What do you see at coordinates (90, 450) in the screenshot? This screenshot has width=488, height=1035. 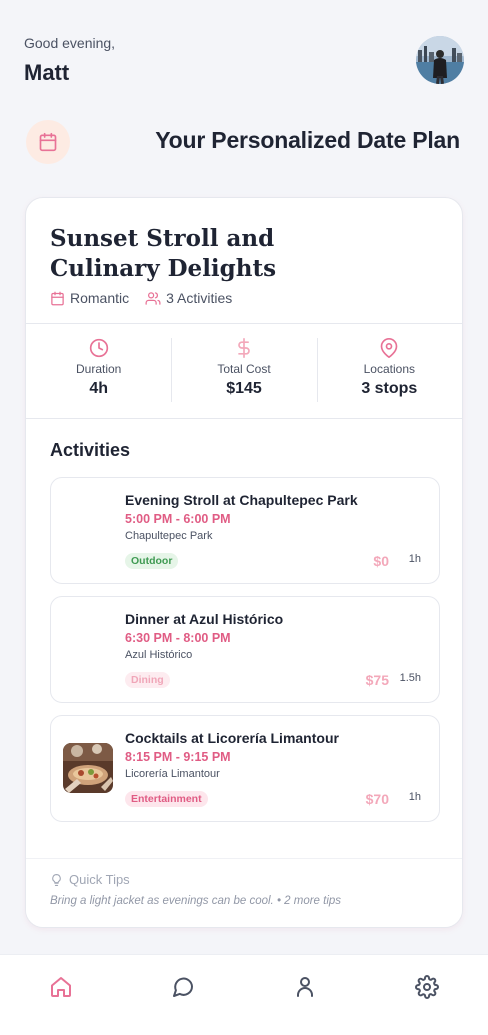 I see `activities-heading: Activities` at bounding box center [90, 450].